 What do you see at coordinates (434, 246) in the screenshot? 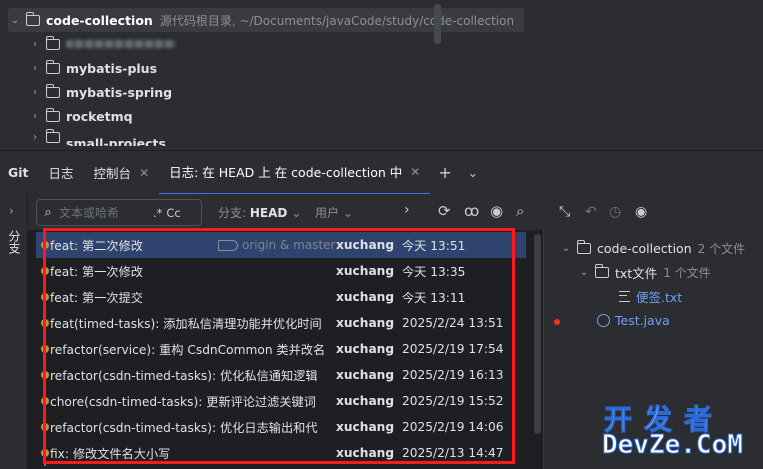
I see `commit-date: 今天 13:51` at bounding box center [434, 246].